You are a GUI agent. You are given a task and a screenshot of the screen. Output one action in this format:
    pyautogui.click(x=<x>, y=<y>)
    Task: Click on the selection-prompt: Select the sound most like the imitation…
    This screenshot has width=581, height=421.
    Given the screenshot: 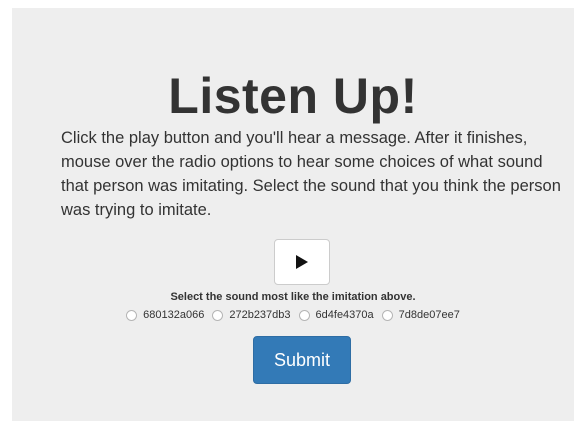 What is the action you would take?
    pyautogui.click(x=293, y=297)
    